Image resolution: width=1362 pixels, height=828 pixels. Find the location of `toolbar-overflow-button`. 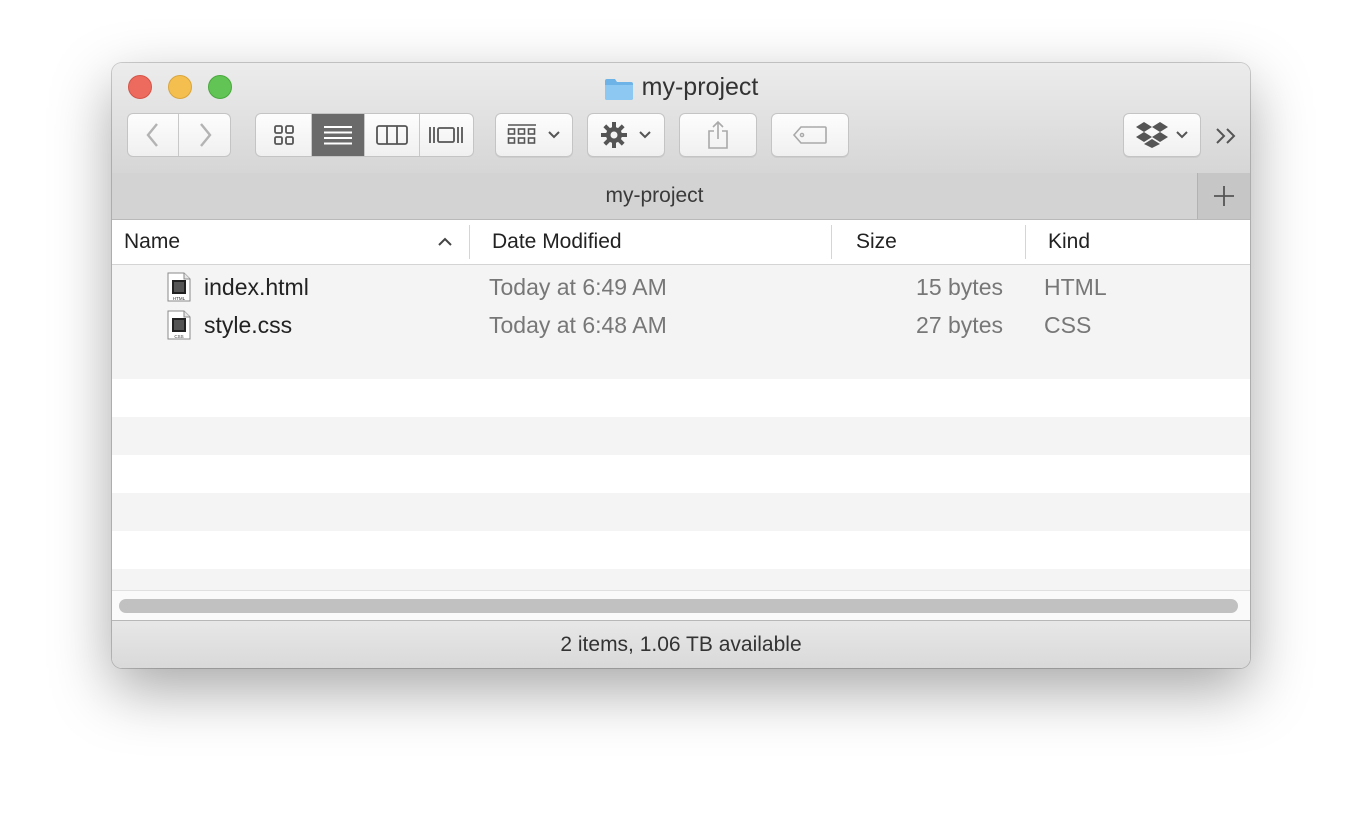

toolbar-overflow-button is located at coordinates (1227, 136).